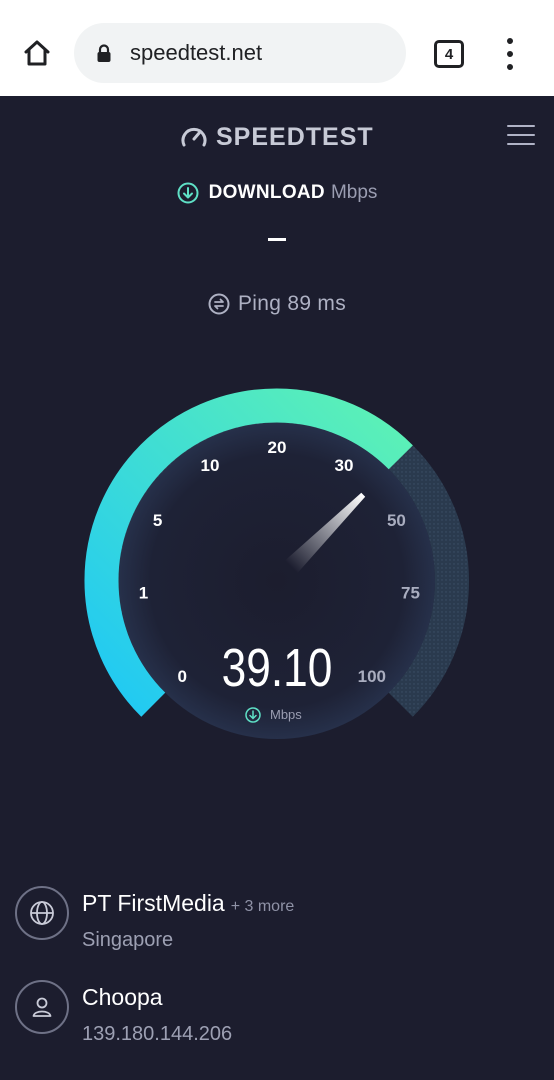 This screenshot has height=1080, width=554. What do you see at coordinates (449, 54) in the screenshot?
I see `tab-switcher-button: 4` at bounding box center [449, 54].